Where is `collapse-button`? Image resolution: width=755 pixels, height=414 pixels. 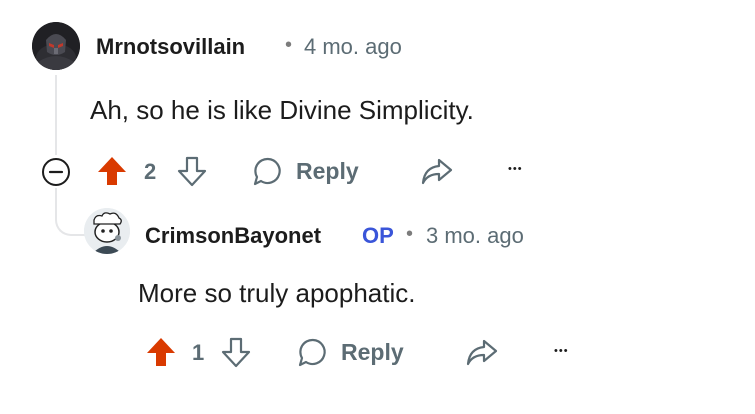 collapse-button is located at coordinates (56, 172).